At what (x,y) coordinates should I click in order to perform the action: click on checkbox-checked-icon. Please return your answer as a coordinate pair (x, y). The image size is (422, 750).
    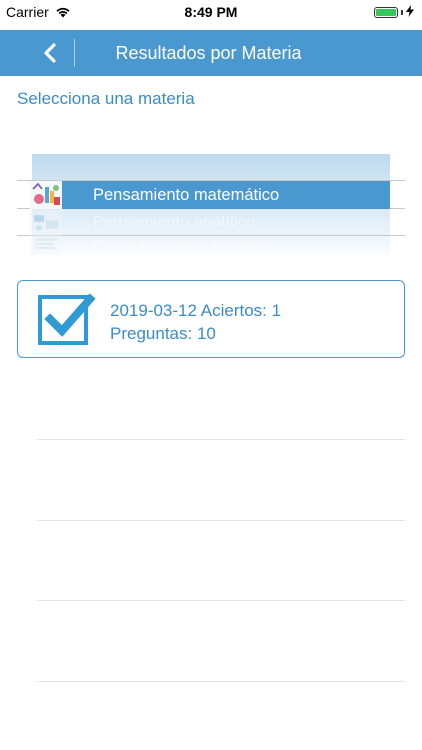
    Looking at the image, I should click on (67, 320).